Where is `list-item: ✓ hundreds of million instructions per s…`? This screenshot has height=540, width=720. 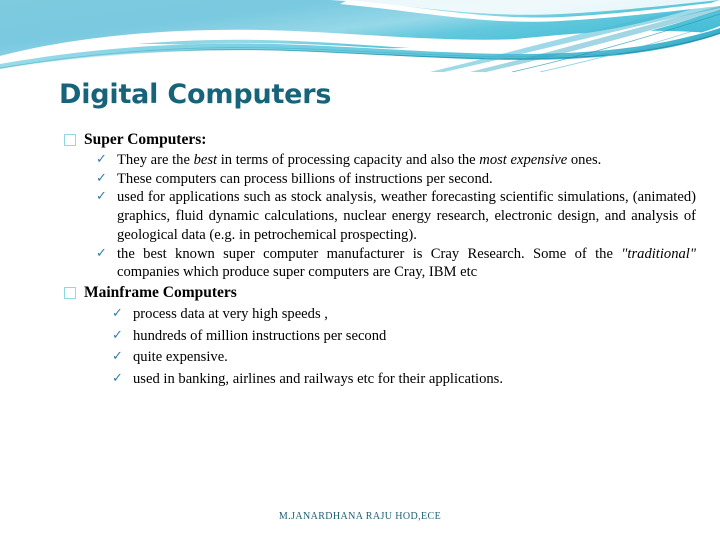 list-item: ✓ hundreds of million instructions per s… is located at coordinates (404, 336).